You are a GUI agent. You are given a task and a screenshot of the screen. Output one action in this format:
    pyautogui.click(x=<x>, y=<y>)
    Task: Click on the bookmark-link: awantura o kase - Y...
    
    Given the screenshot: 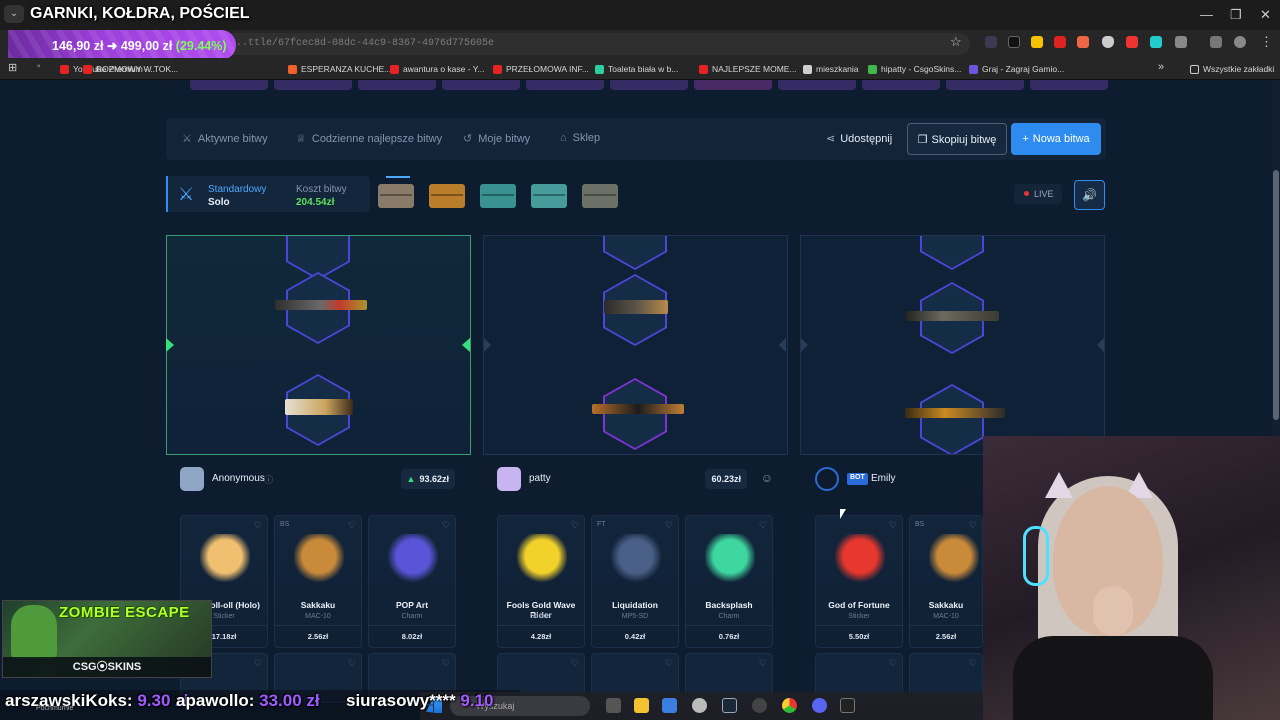 What is the action you would take?
    pyautogui.click(x=437, y=69)
    